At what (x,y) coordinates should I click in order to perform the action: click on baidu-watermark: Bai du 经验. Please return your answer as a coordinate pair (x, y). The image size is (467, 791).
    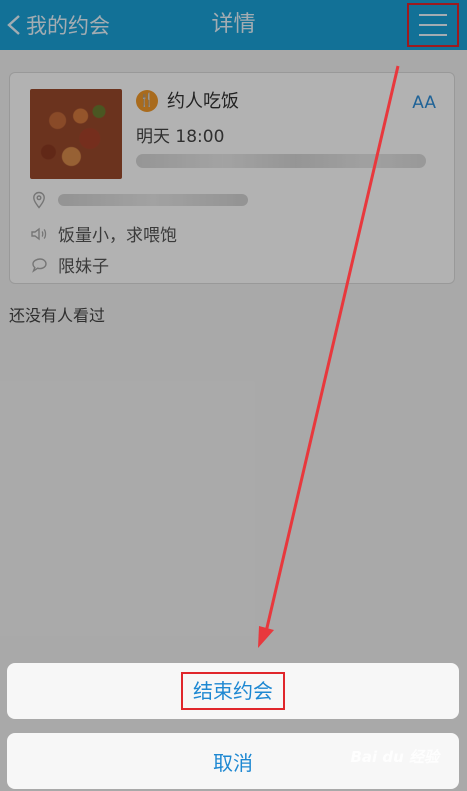
    Looking at the image, I should click on (394, 757).